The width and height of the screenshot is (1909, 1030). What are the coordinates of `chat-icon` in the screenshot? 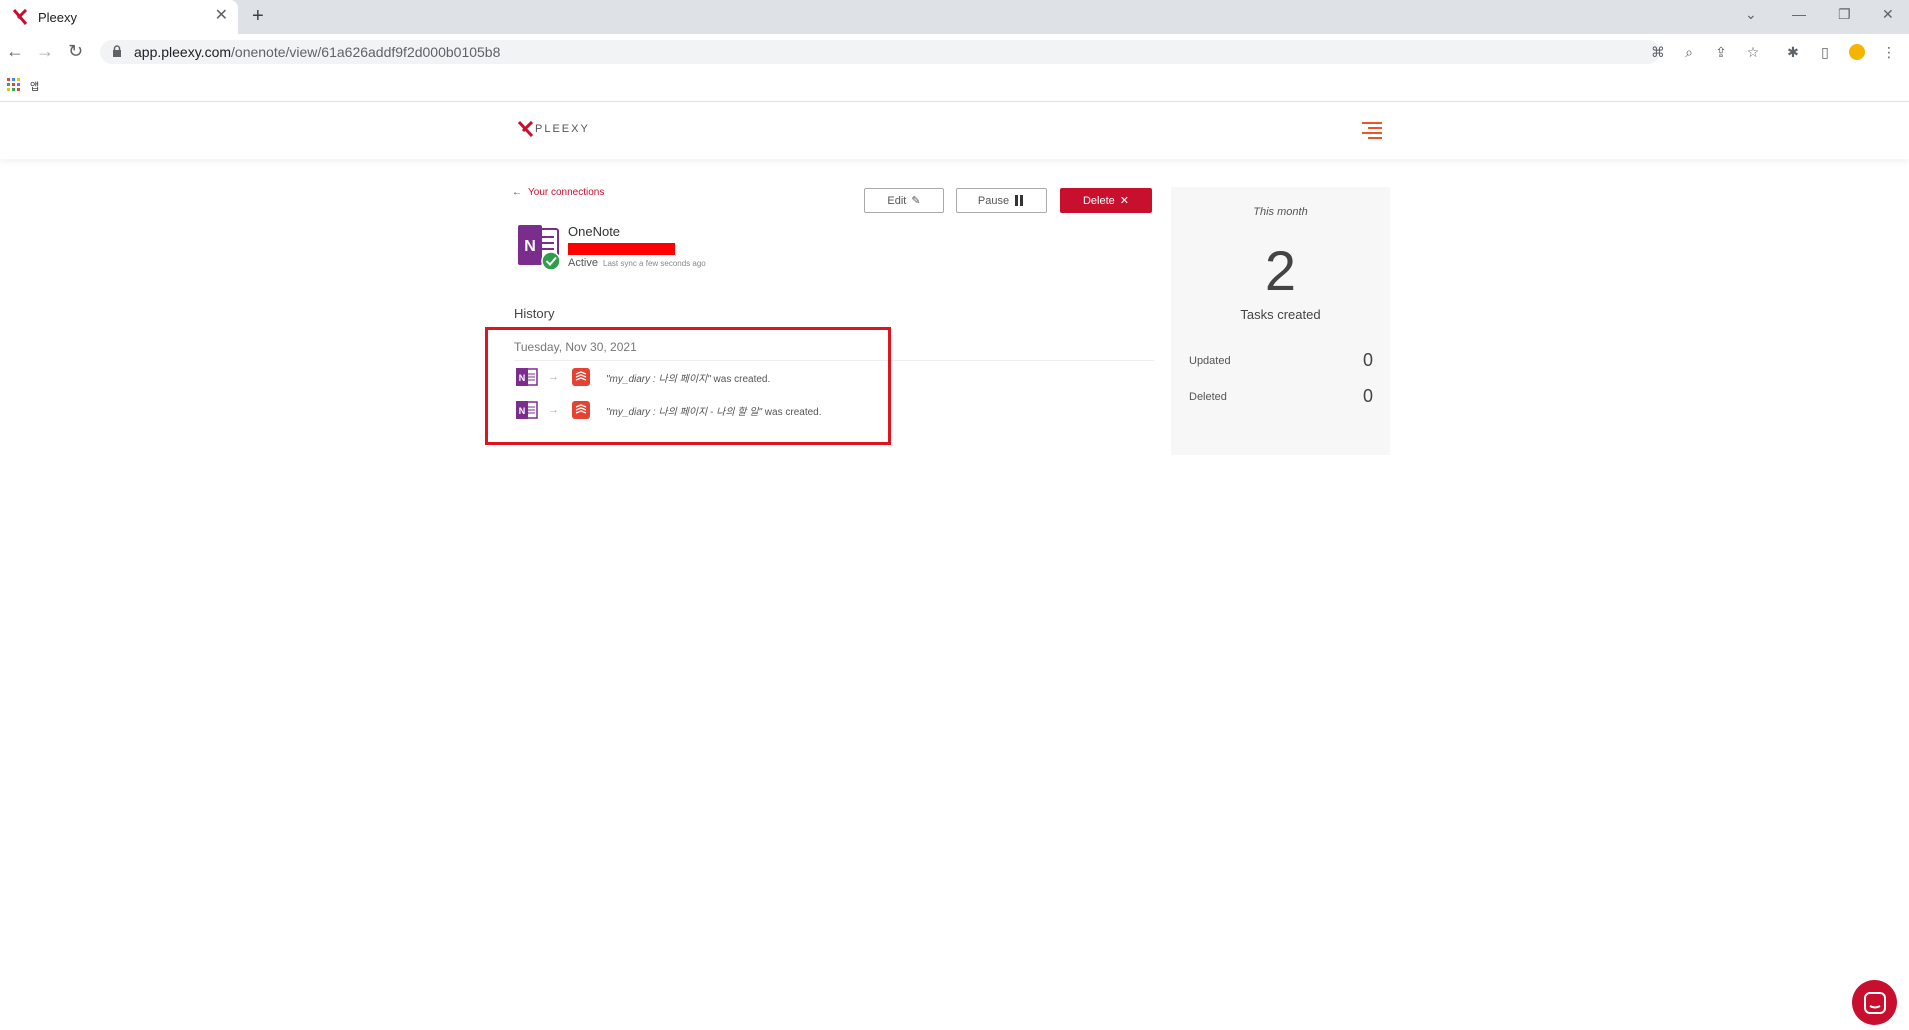 It's located at (1874, 1002).